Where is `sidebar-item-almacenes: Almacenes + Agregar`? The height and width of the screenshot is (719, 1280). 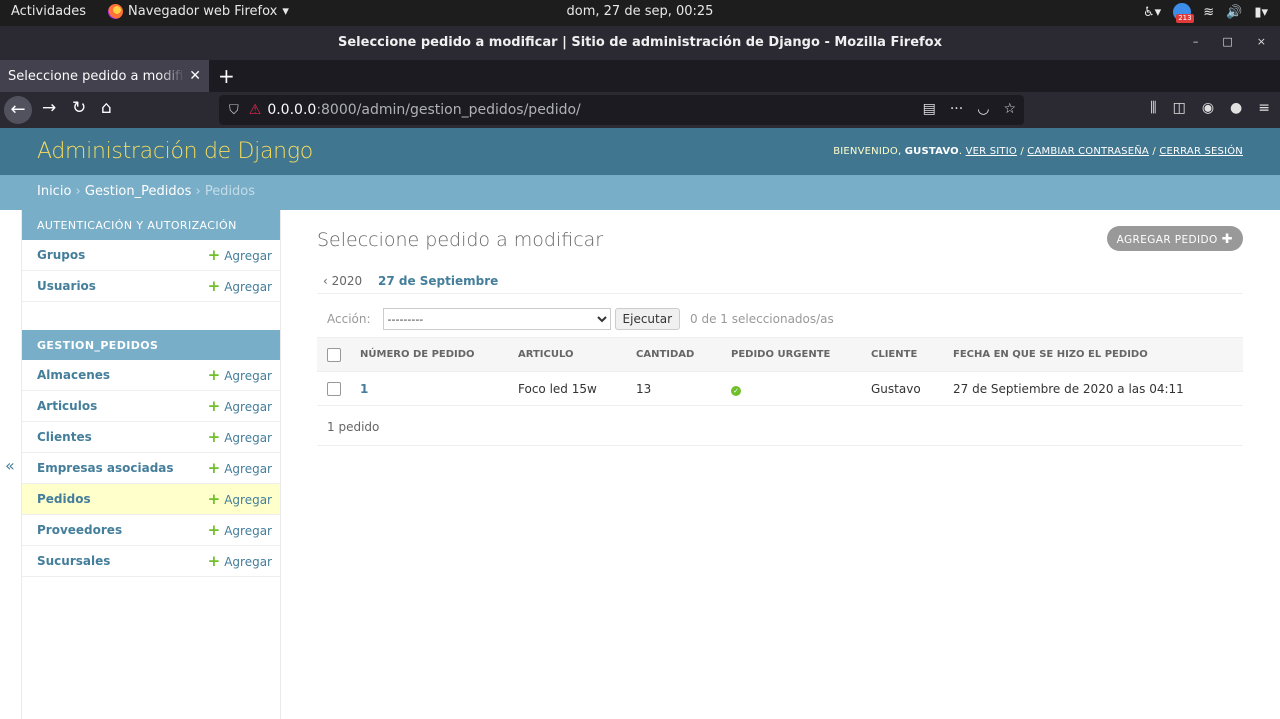
sidebar-item-almacenes: Almacenes + Agregar is located at coordinates (151, 375).